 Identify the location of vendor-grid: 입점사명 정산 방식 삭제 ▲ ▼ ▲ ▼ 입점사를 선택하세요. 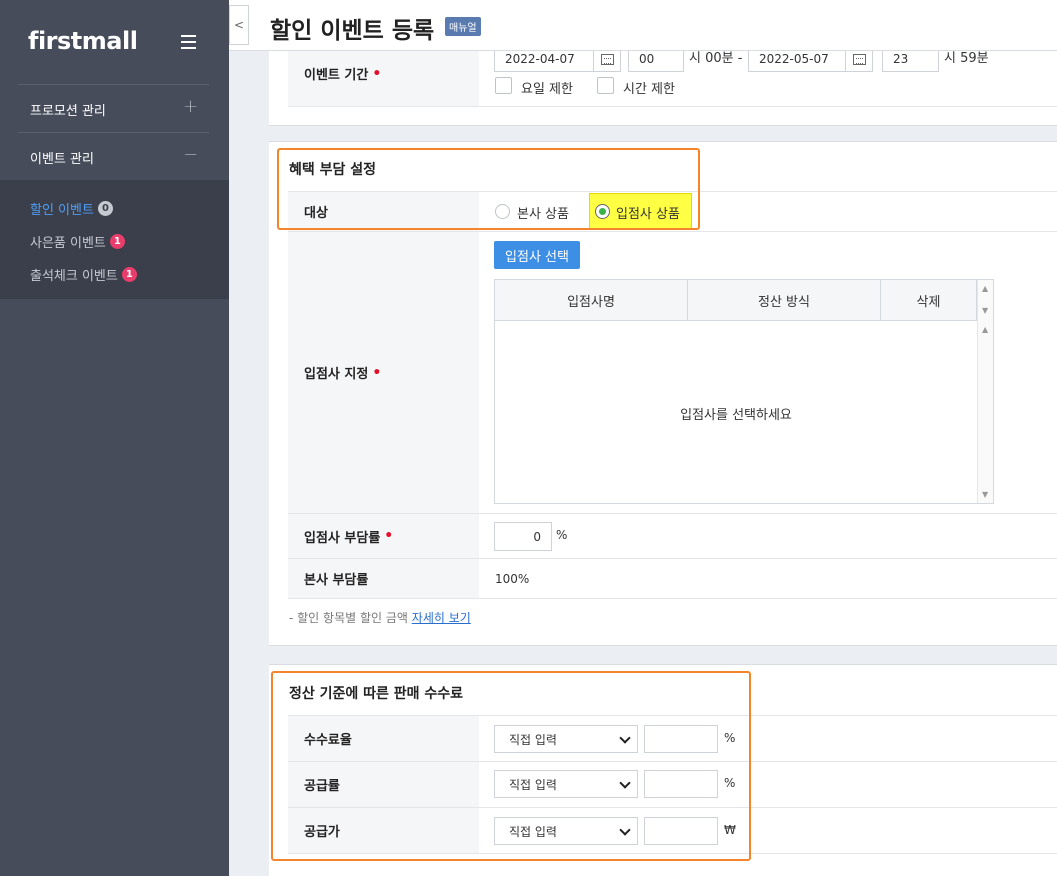
(744, 391).